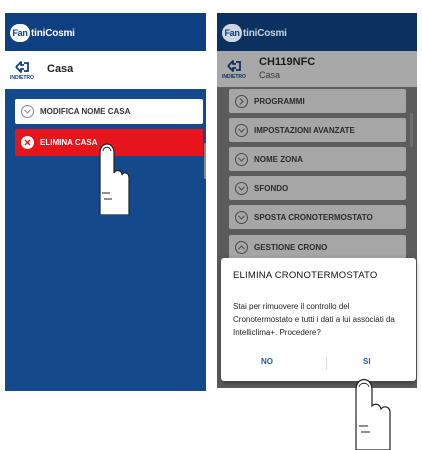 The width and height of the screenshot is (422, 450). I want to click on menu-item-impostazioni-avanzate: IMPOSTAZIONI AVANZATE, so click(317, 130).